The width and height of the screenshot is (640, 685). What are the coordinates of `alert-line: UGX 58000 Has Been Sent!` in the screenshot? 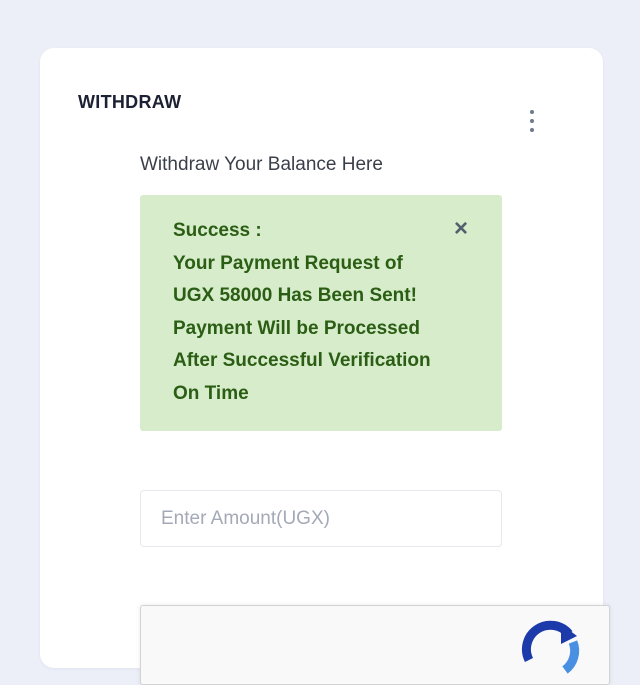 It's located at (295, 295).